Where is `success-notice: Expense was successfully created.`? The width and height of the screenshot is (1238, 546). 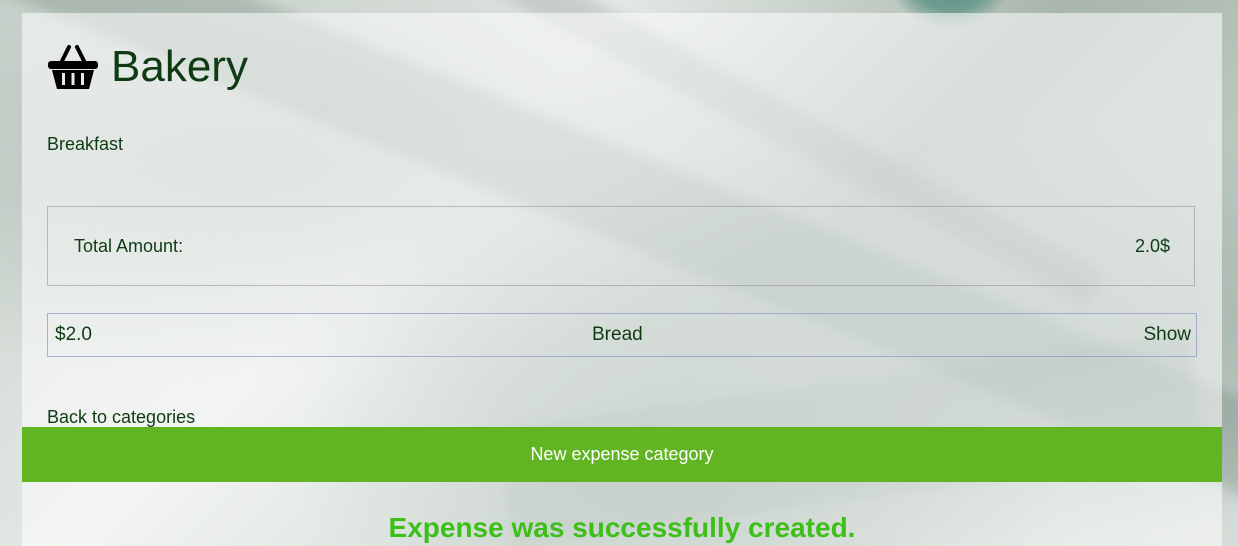 success-notice: Expense was successfully created. is located at coordinates (622, 527).